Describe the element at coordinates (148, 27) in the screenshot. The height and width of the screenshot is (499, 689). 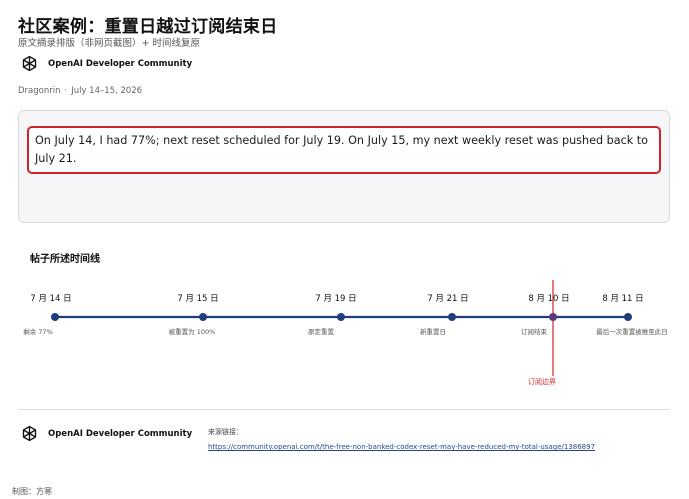
I see `page-title: 社区案例：重置日越过订阅结束日` at that location.